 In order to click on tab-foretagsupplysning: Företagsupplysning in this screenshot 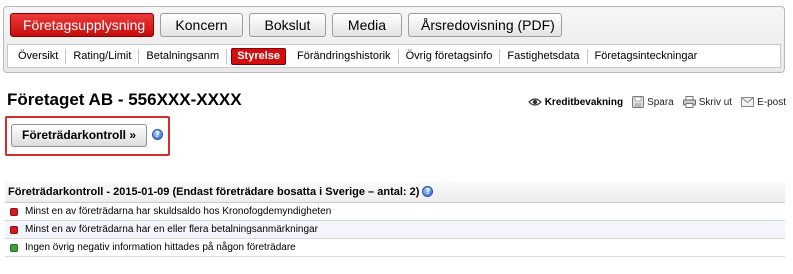, I will do `click(82, 25)`.